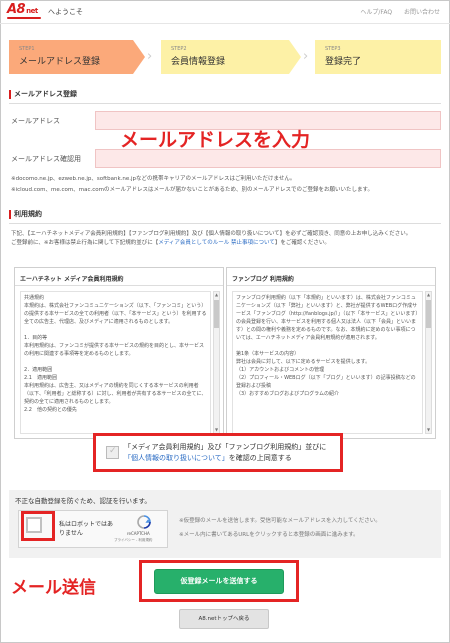  I want to click on step-number: STEP1, so click(27, 49).